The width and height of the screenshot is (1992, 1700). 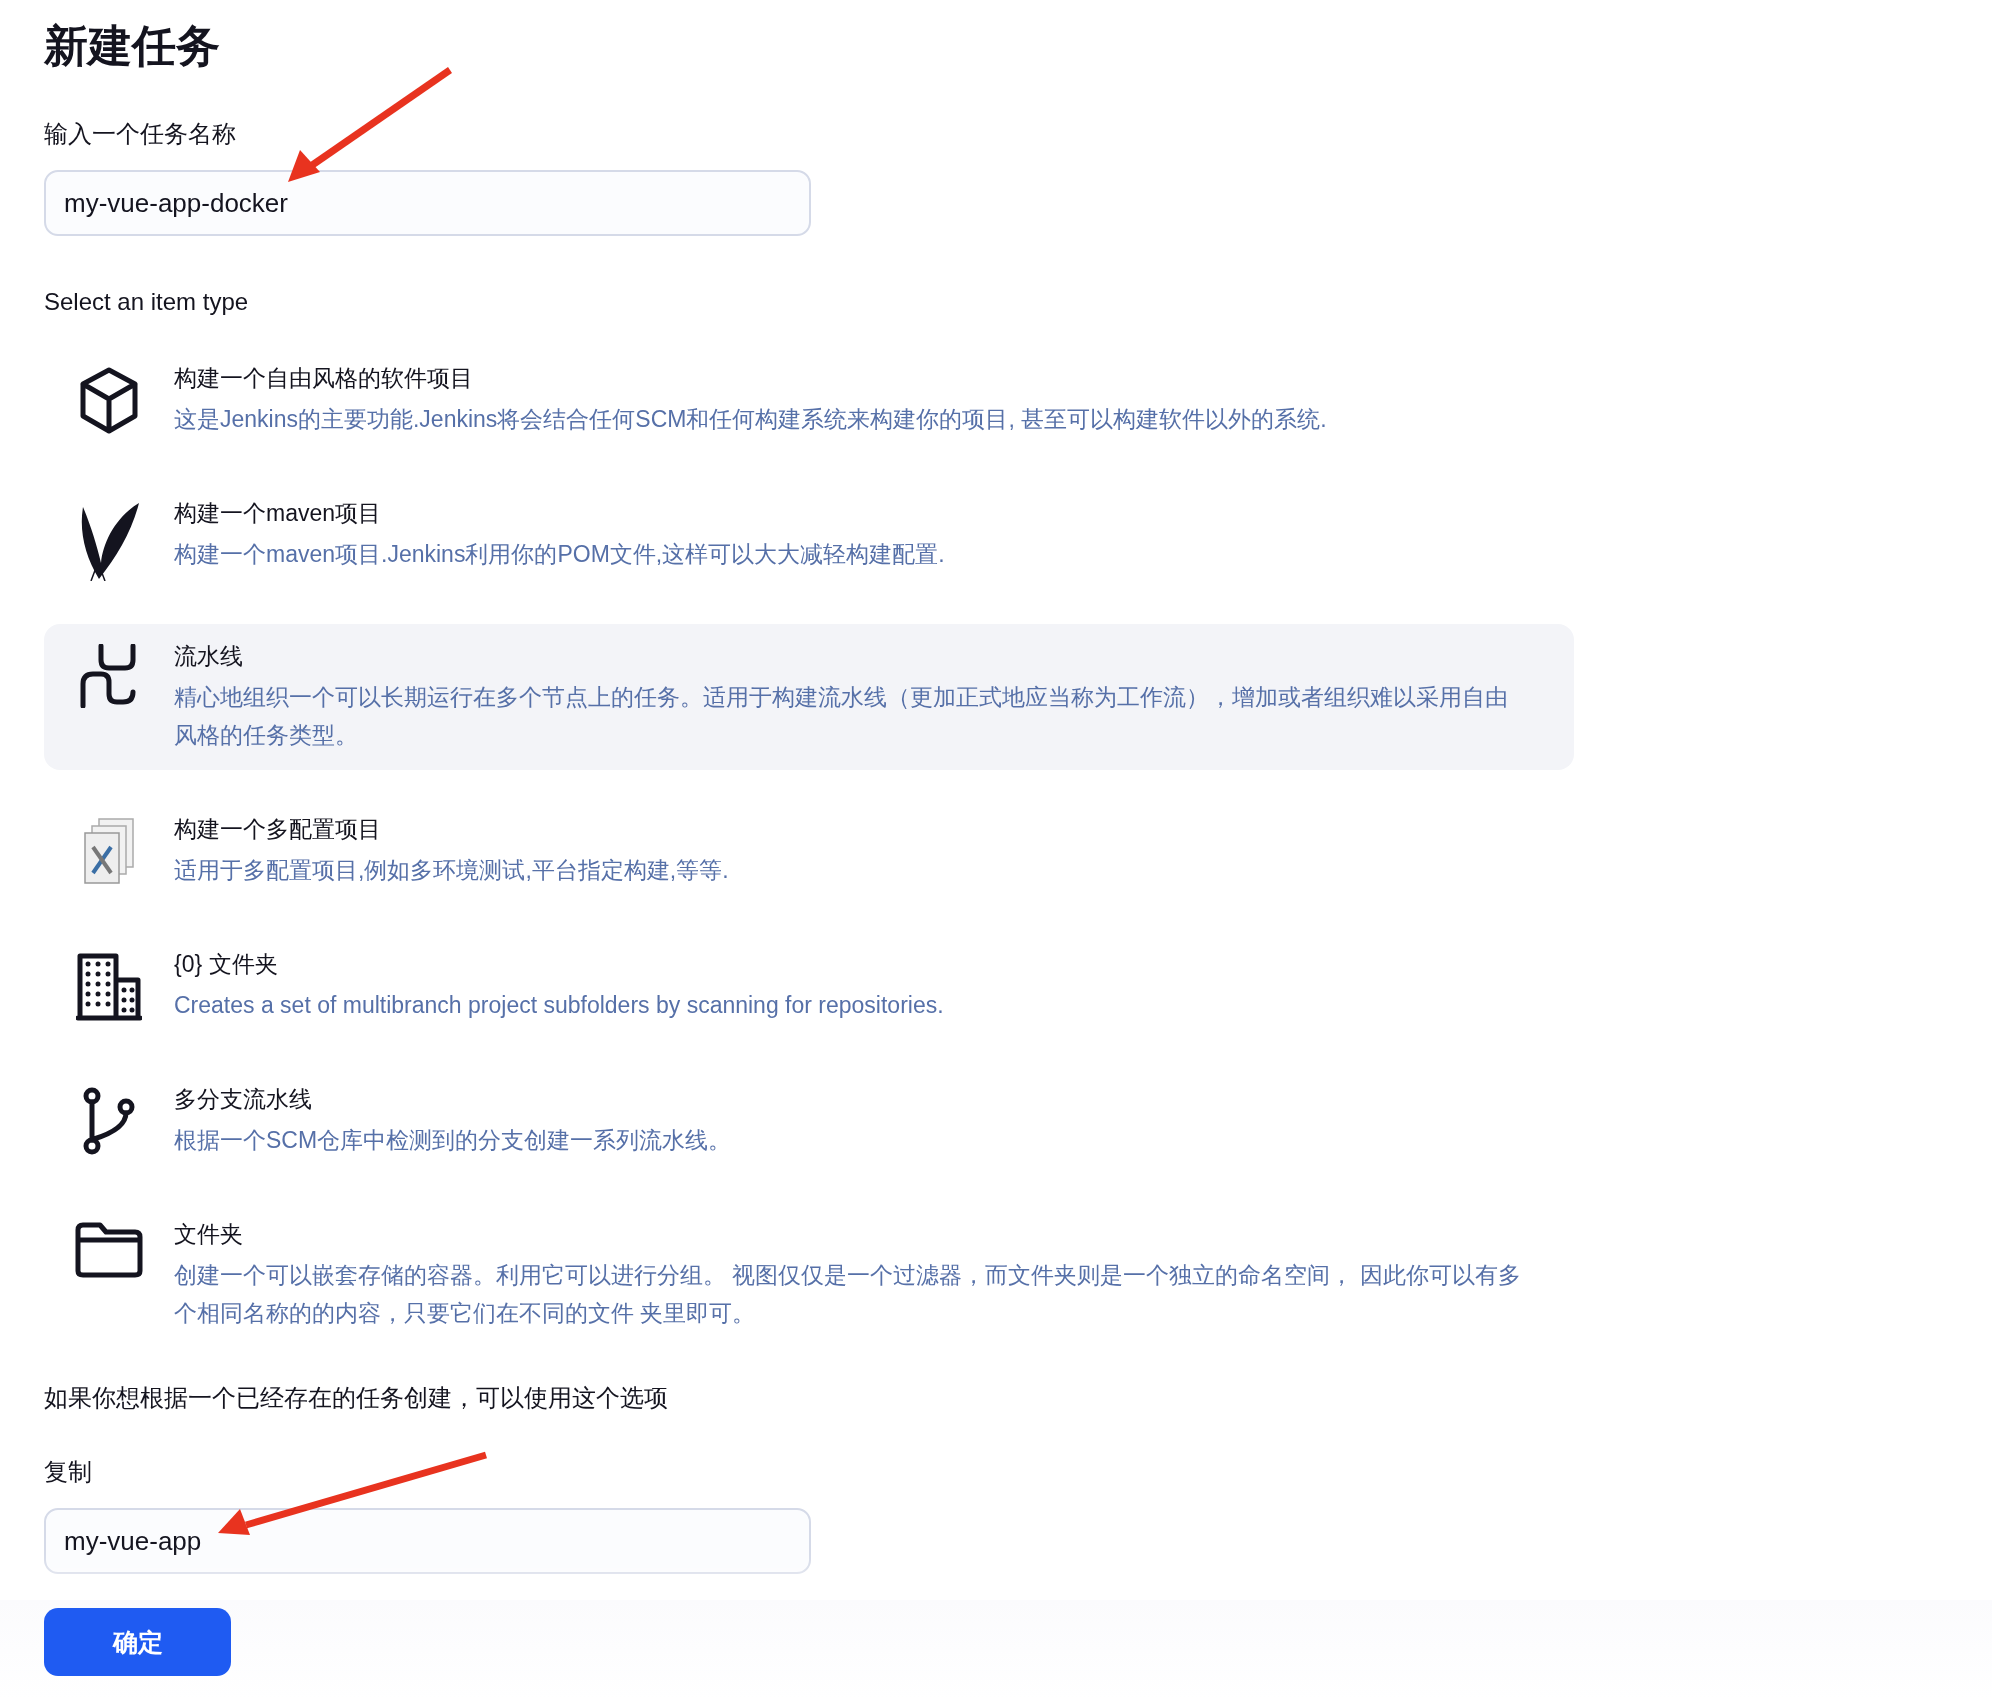 What do you see at coordinates (109, 676) in the screenshot?
I see `pipe-icon` at bounding box center [109, 676].